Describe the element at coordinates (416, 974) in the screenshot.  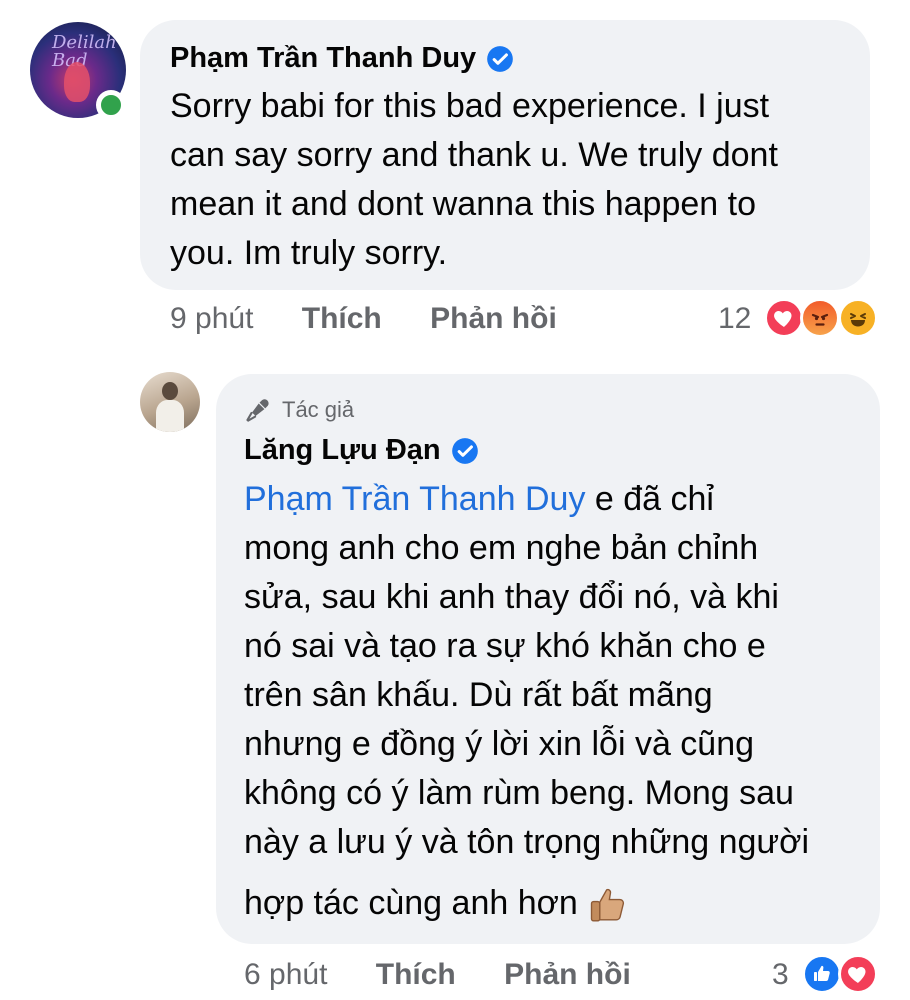
I see `reply-like-button: Thích` at that location.